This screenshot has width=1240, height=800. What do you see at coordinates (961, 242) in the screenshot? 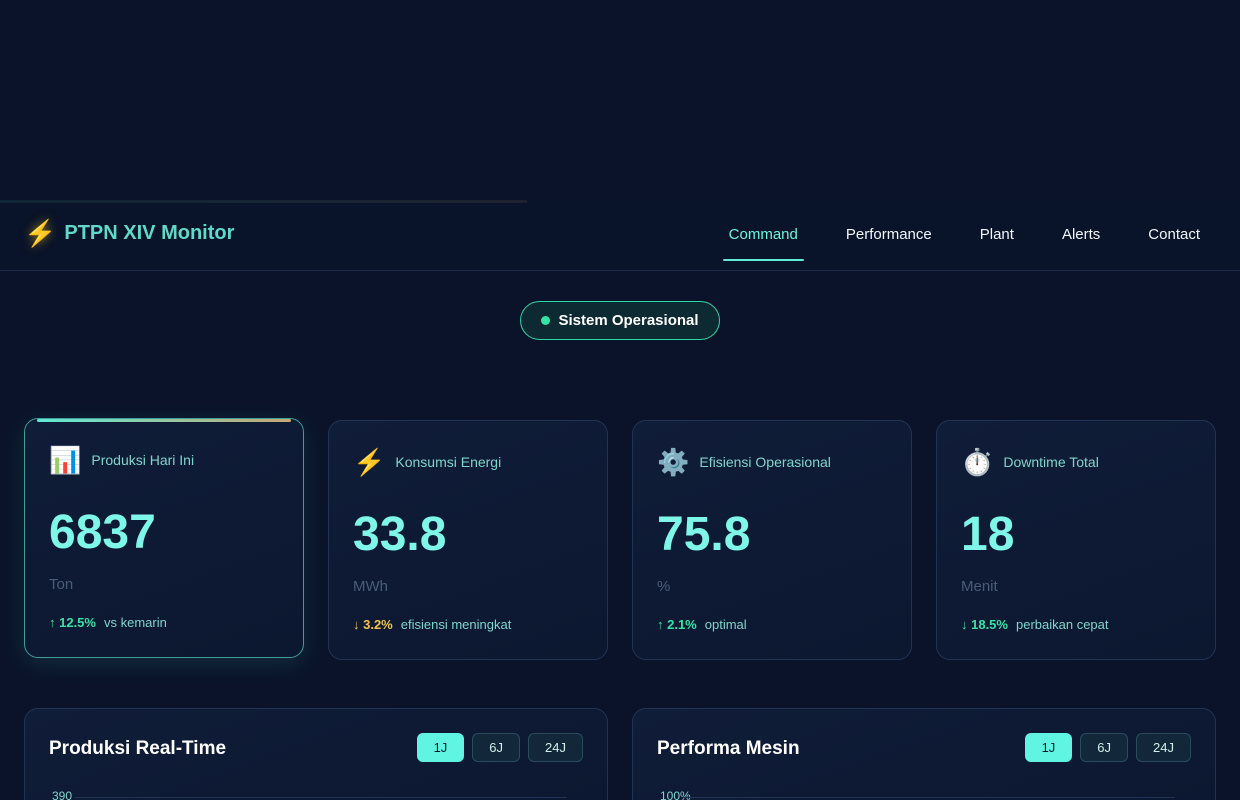
I see `nav-links: Command Performance Plant Alerts Contact` at bounding box center [961, 242].